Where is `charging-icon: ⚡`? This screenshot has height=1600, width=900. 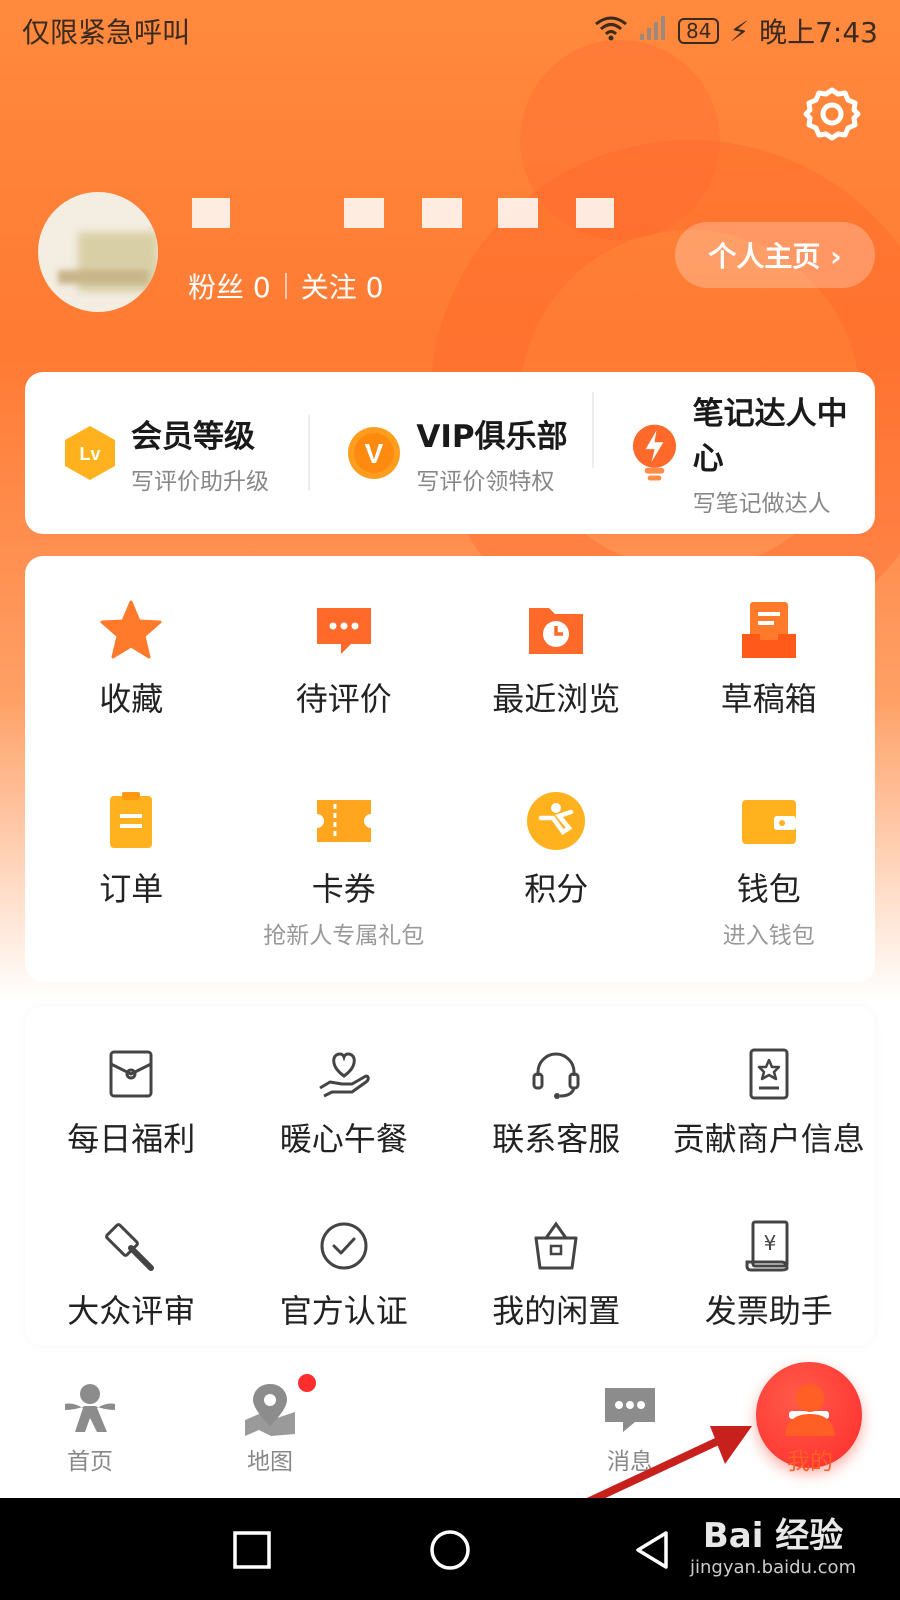 charging-icon: ⚡ is located at coordinates (739, 31).